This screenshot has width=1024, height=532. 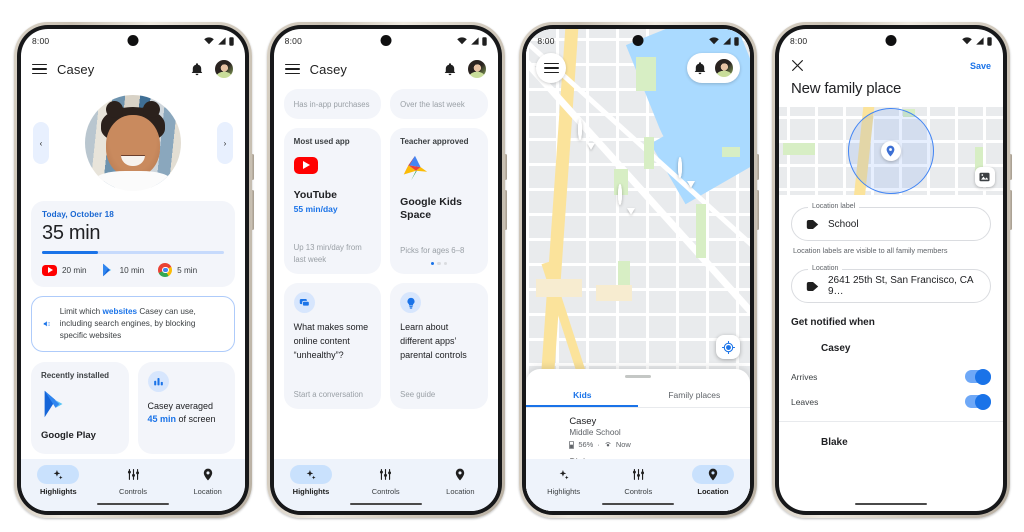 What do you see at coordinates (158, 381) in the screenshot?
I see `bar-chart-icon` at bounding box center [158, 381].